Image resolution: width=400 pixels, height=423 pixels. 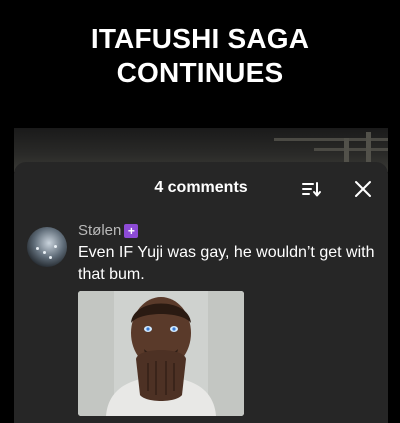 I want to click on close-icon, so click(x=363, y=189).